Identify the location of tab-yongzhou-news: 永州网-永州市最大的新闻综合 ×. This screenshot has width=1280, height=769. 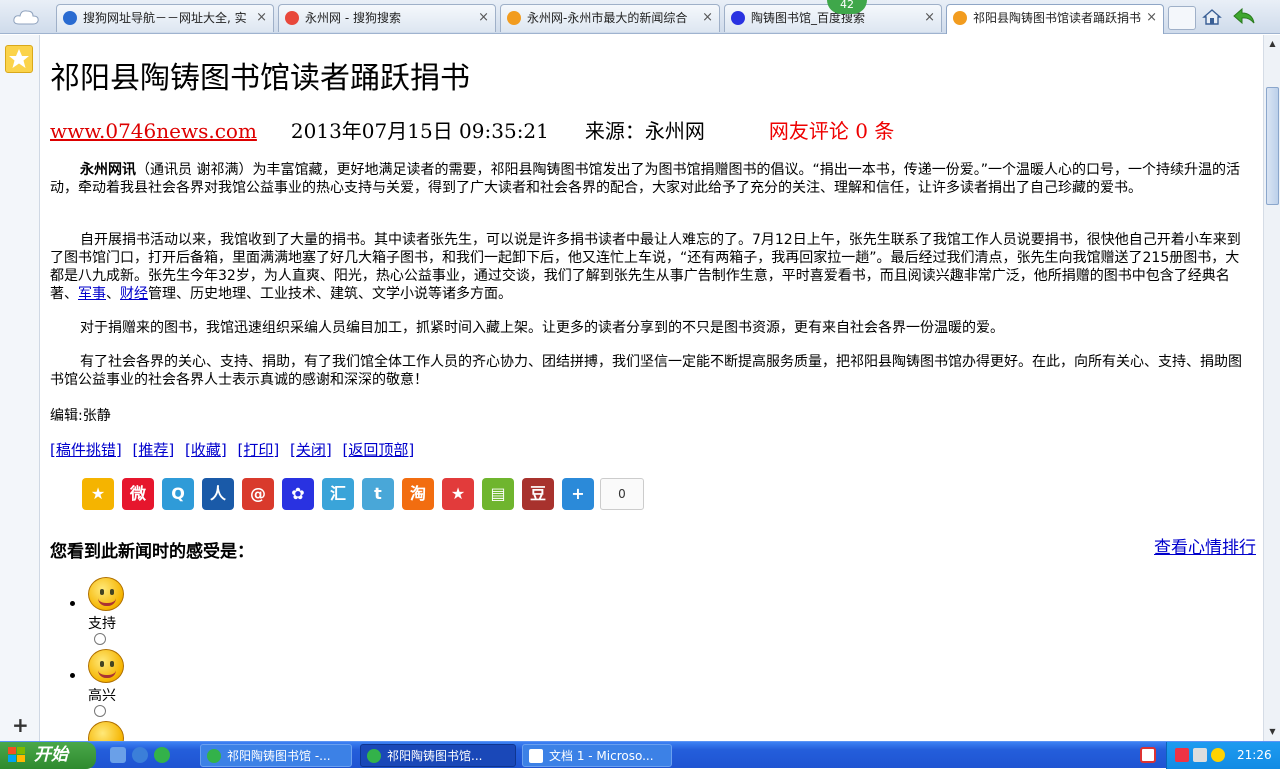
(610, 18).